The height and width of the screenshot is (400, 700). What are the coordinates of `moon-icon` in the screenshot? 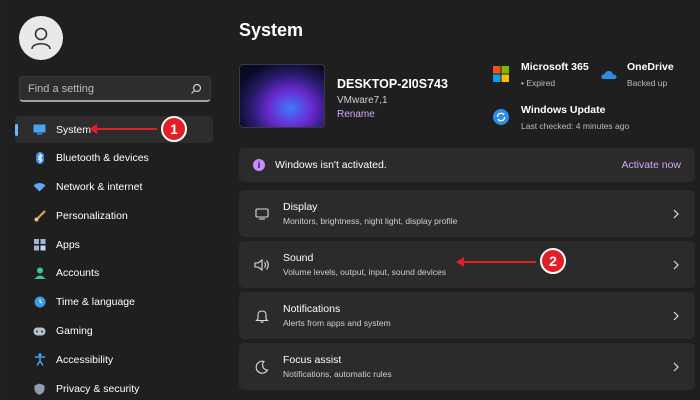 It's located at (262, 367).